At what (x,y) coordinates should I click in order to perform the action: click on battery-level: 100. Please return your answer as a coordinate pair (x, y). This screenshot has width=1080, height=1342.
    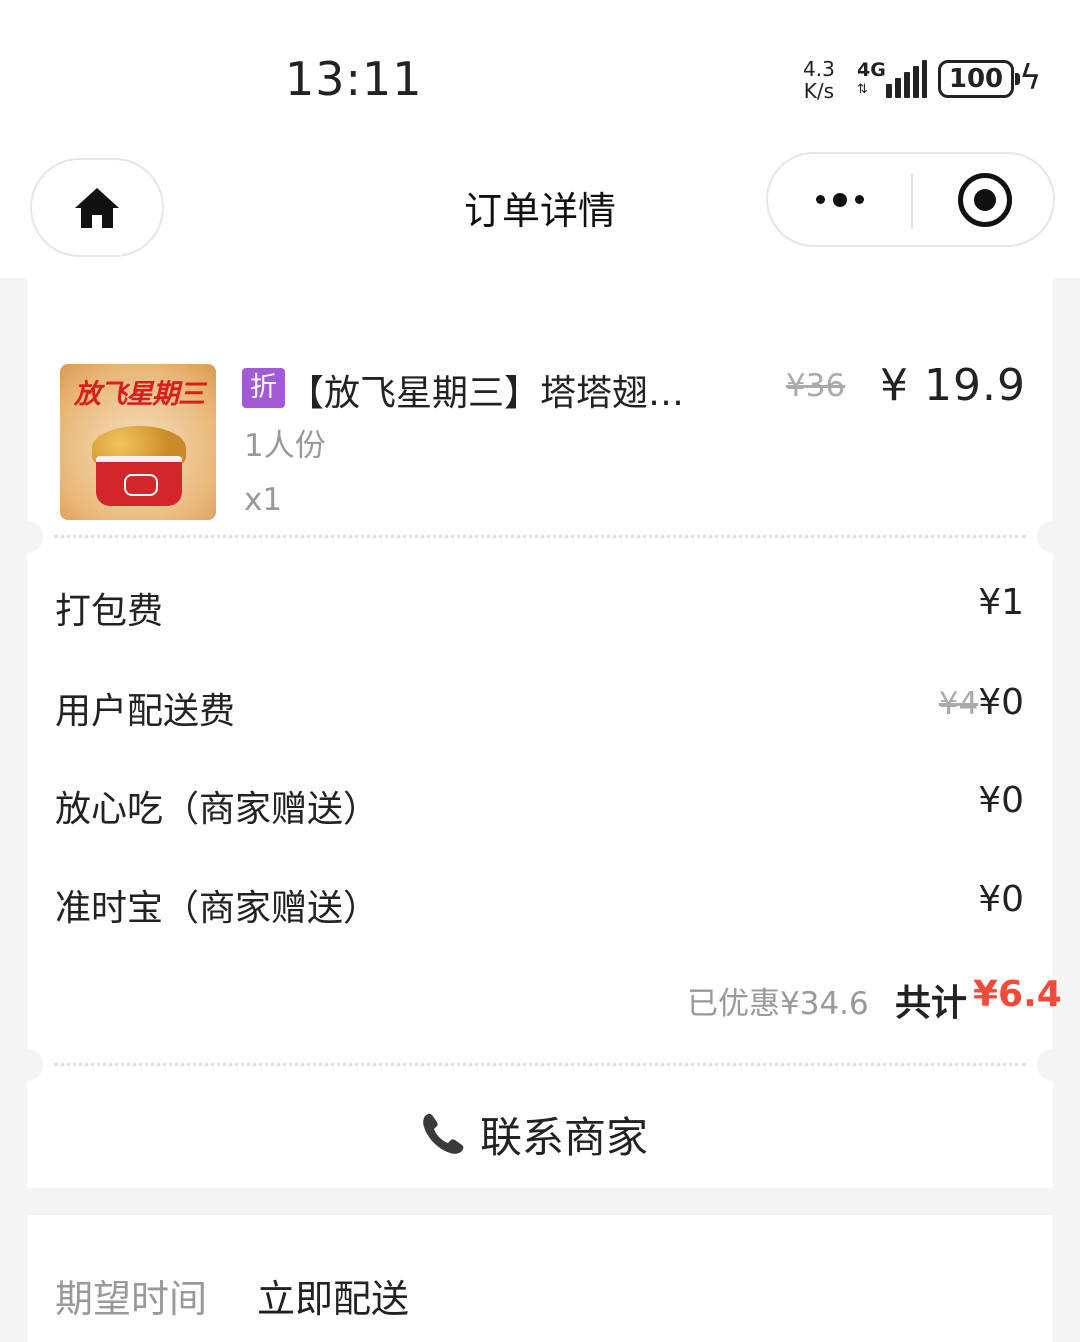
    Looking at the image, I should click on (976, 79).